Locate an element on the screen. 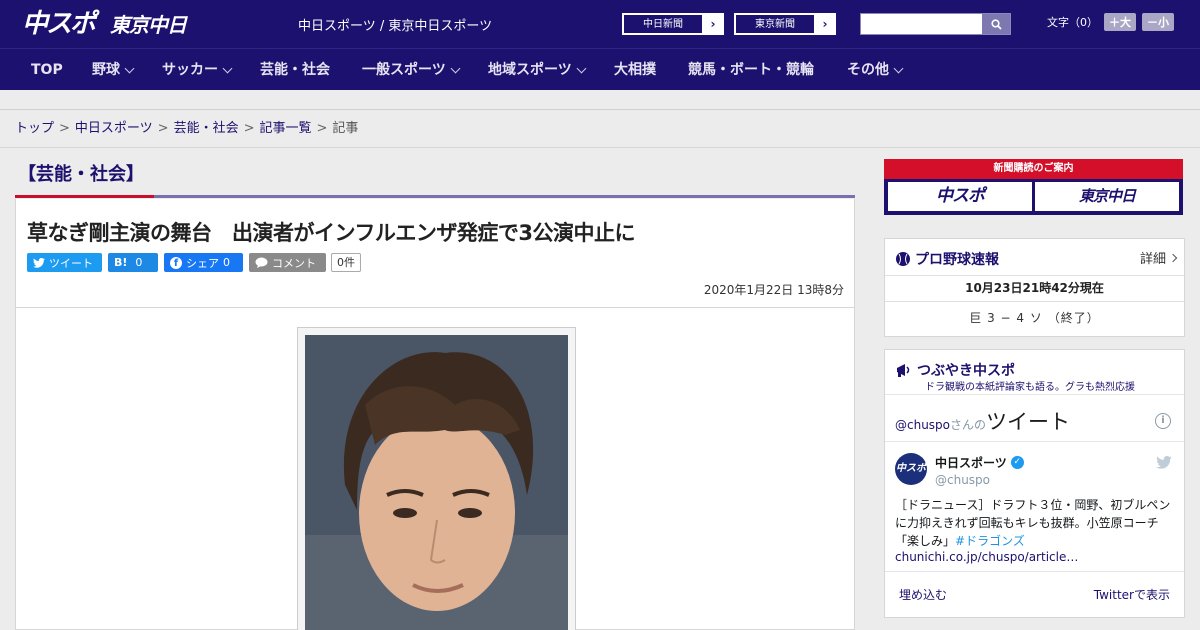 Image resolution: width=1200 pixels, height=630 pixels. tweets-san-no: さんの is located at coordinates (968, 425).